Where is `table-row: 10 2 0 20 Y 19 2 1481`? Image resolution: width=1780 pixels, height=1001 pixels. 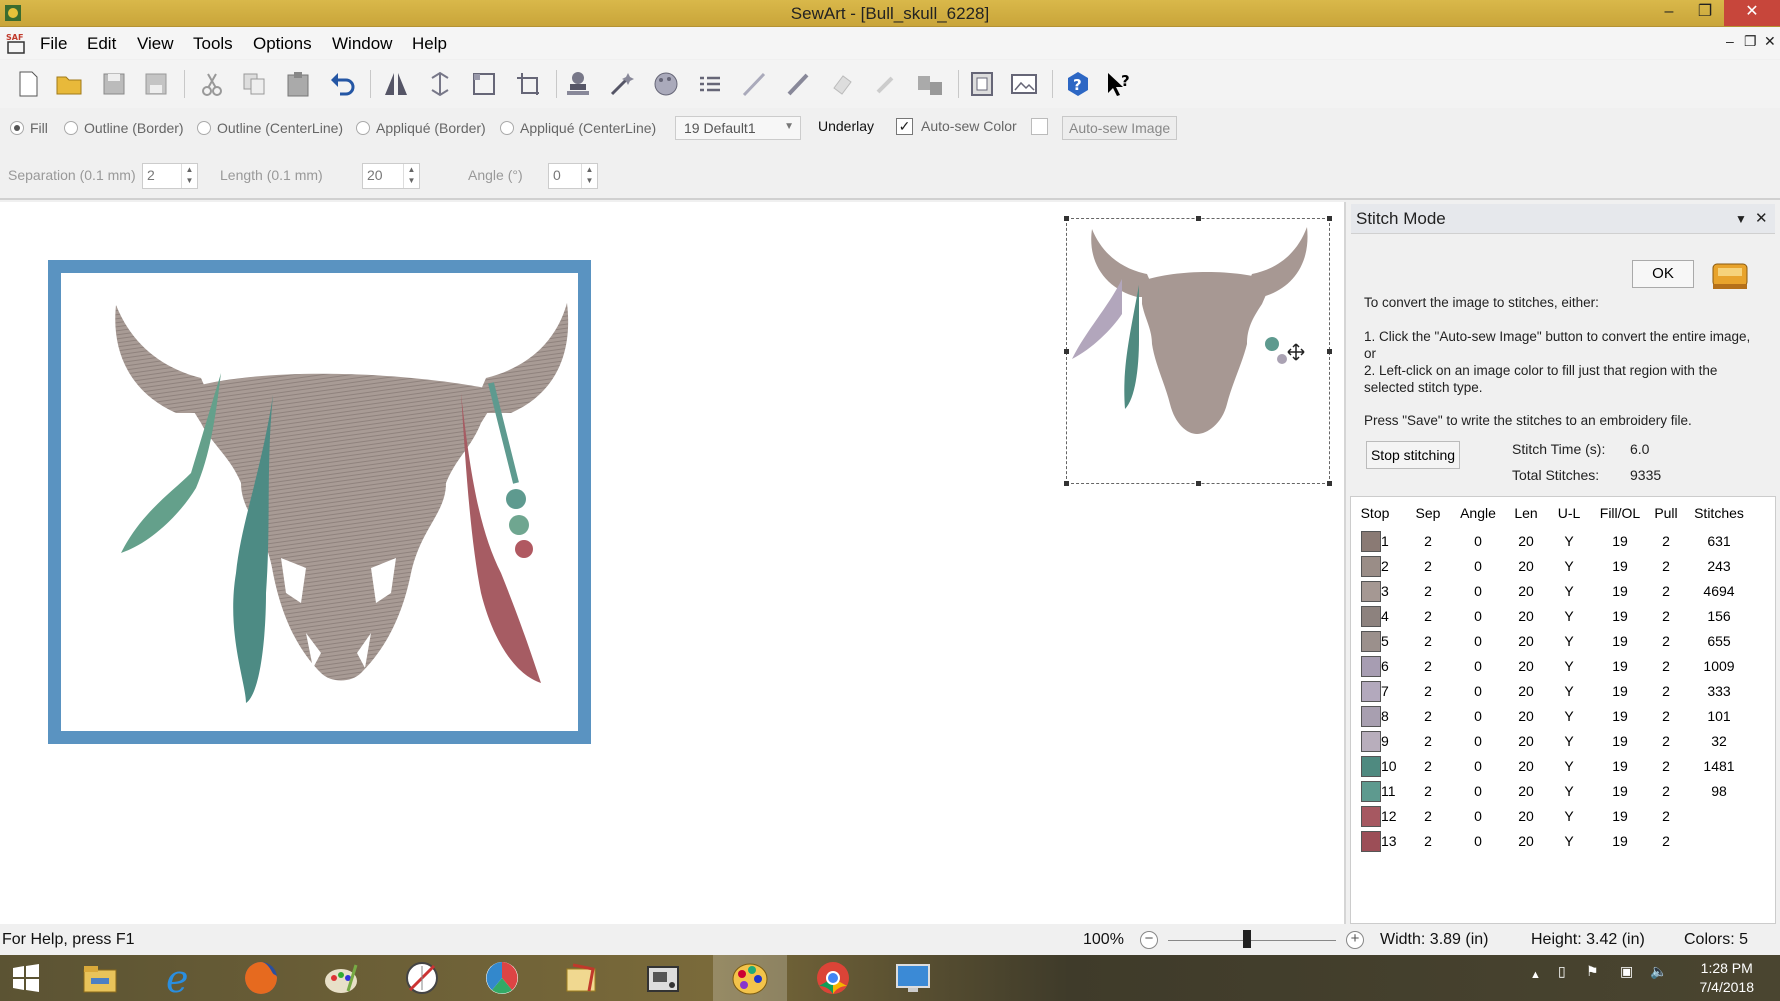 table-row: 10 2 0 20 Y 19 2 1481 is located at coordinates (1563, 767).